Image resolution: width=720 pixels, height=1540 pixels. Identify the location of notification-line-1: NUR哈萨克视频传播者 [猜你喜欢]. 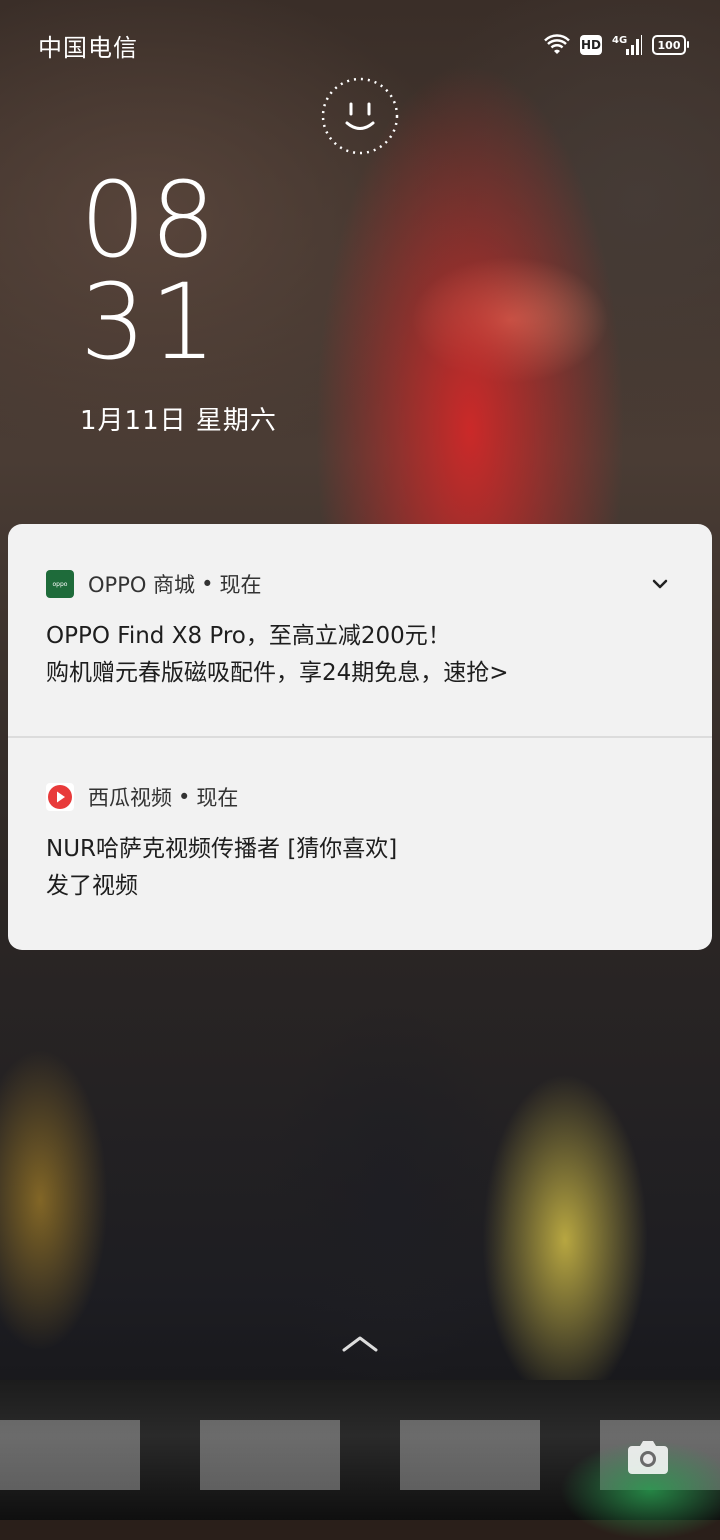
(222, 849).